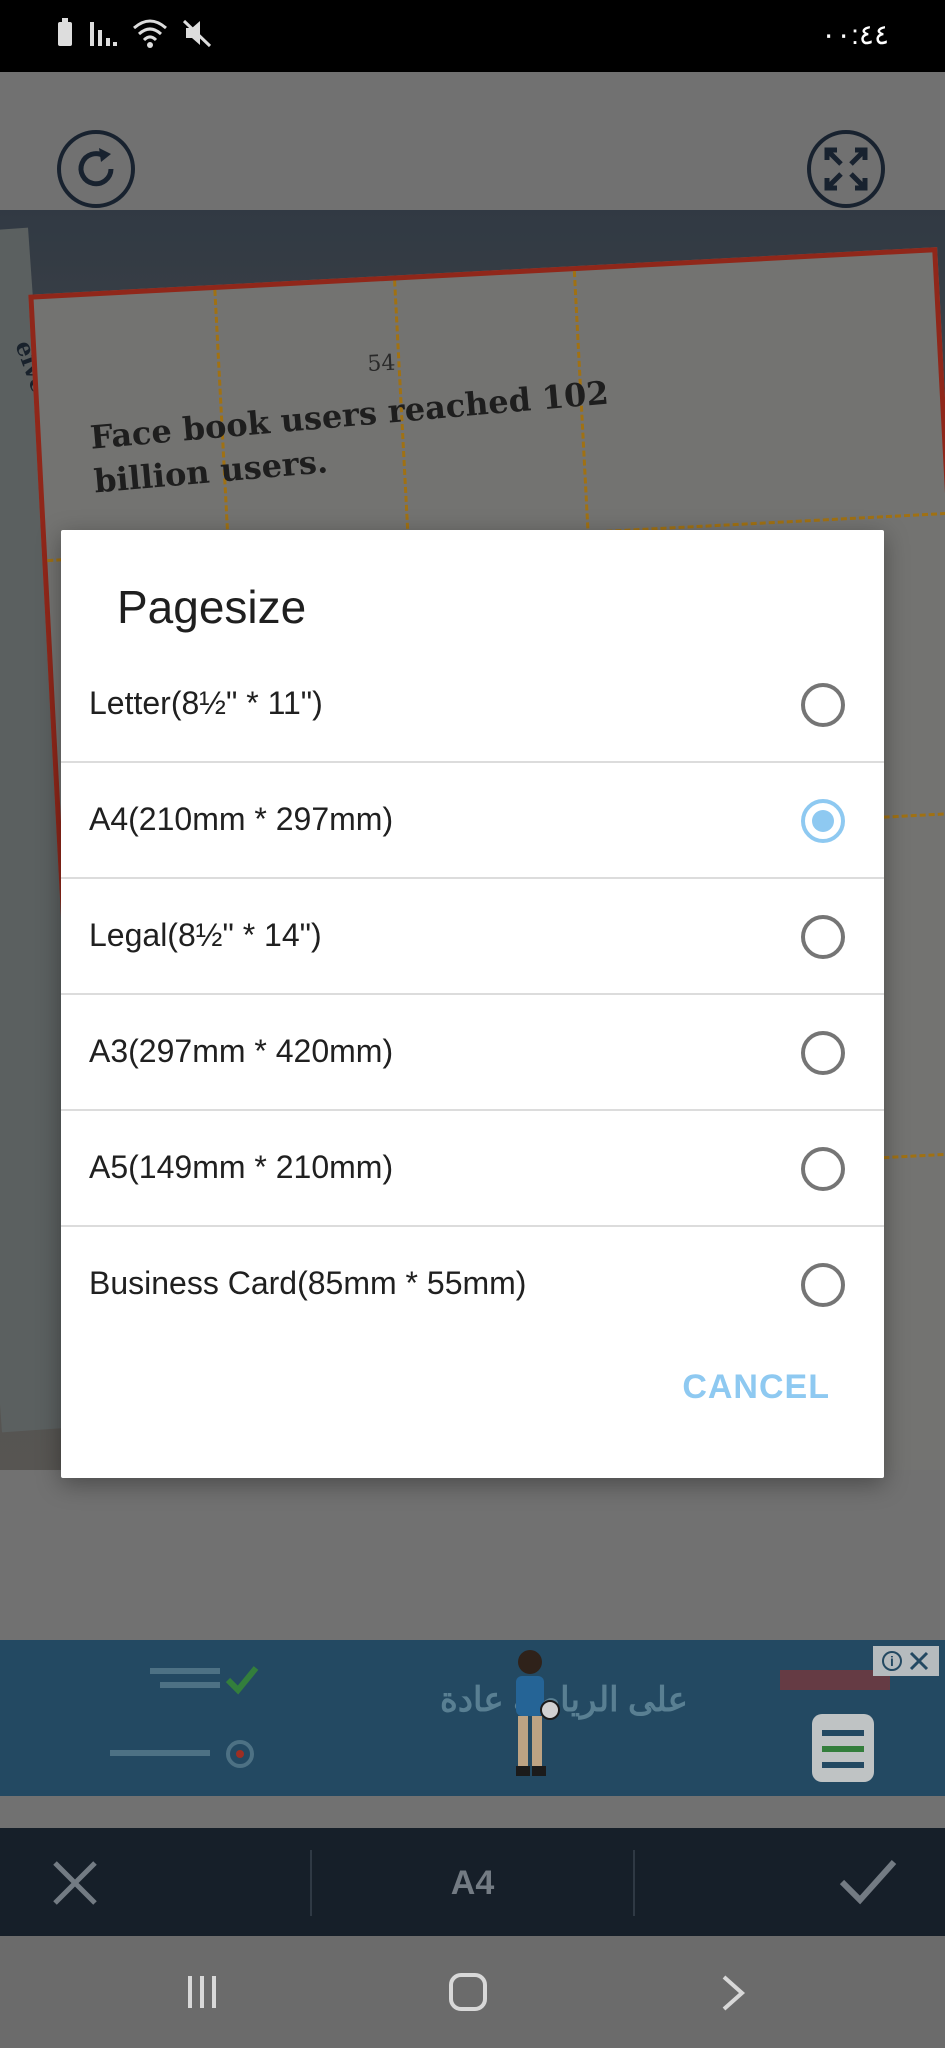 The width and height of the screenshot is (945, 2048). Describe the element at coordinates (472, 36) in the screenshot. I see `status-bar: ٠٠:٤٤` at that location.